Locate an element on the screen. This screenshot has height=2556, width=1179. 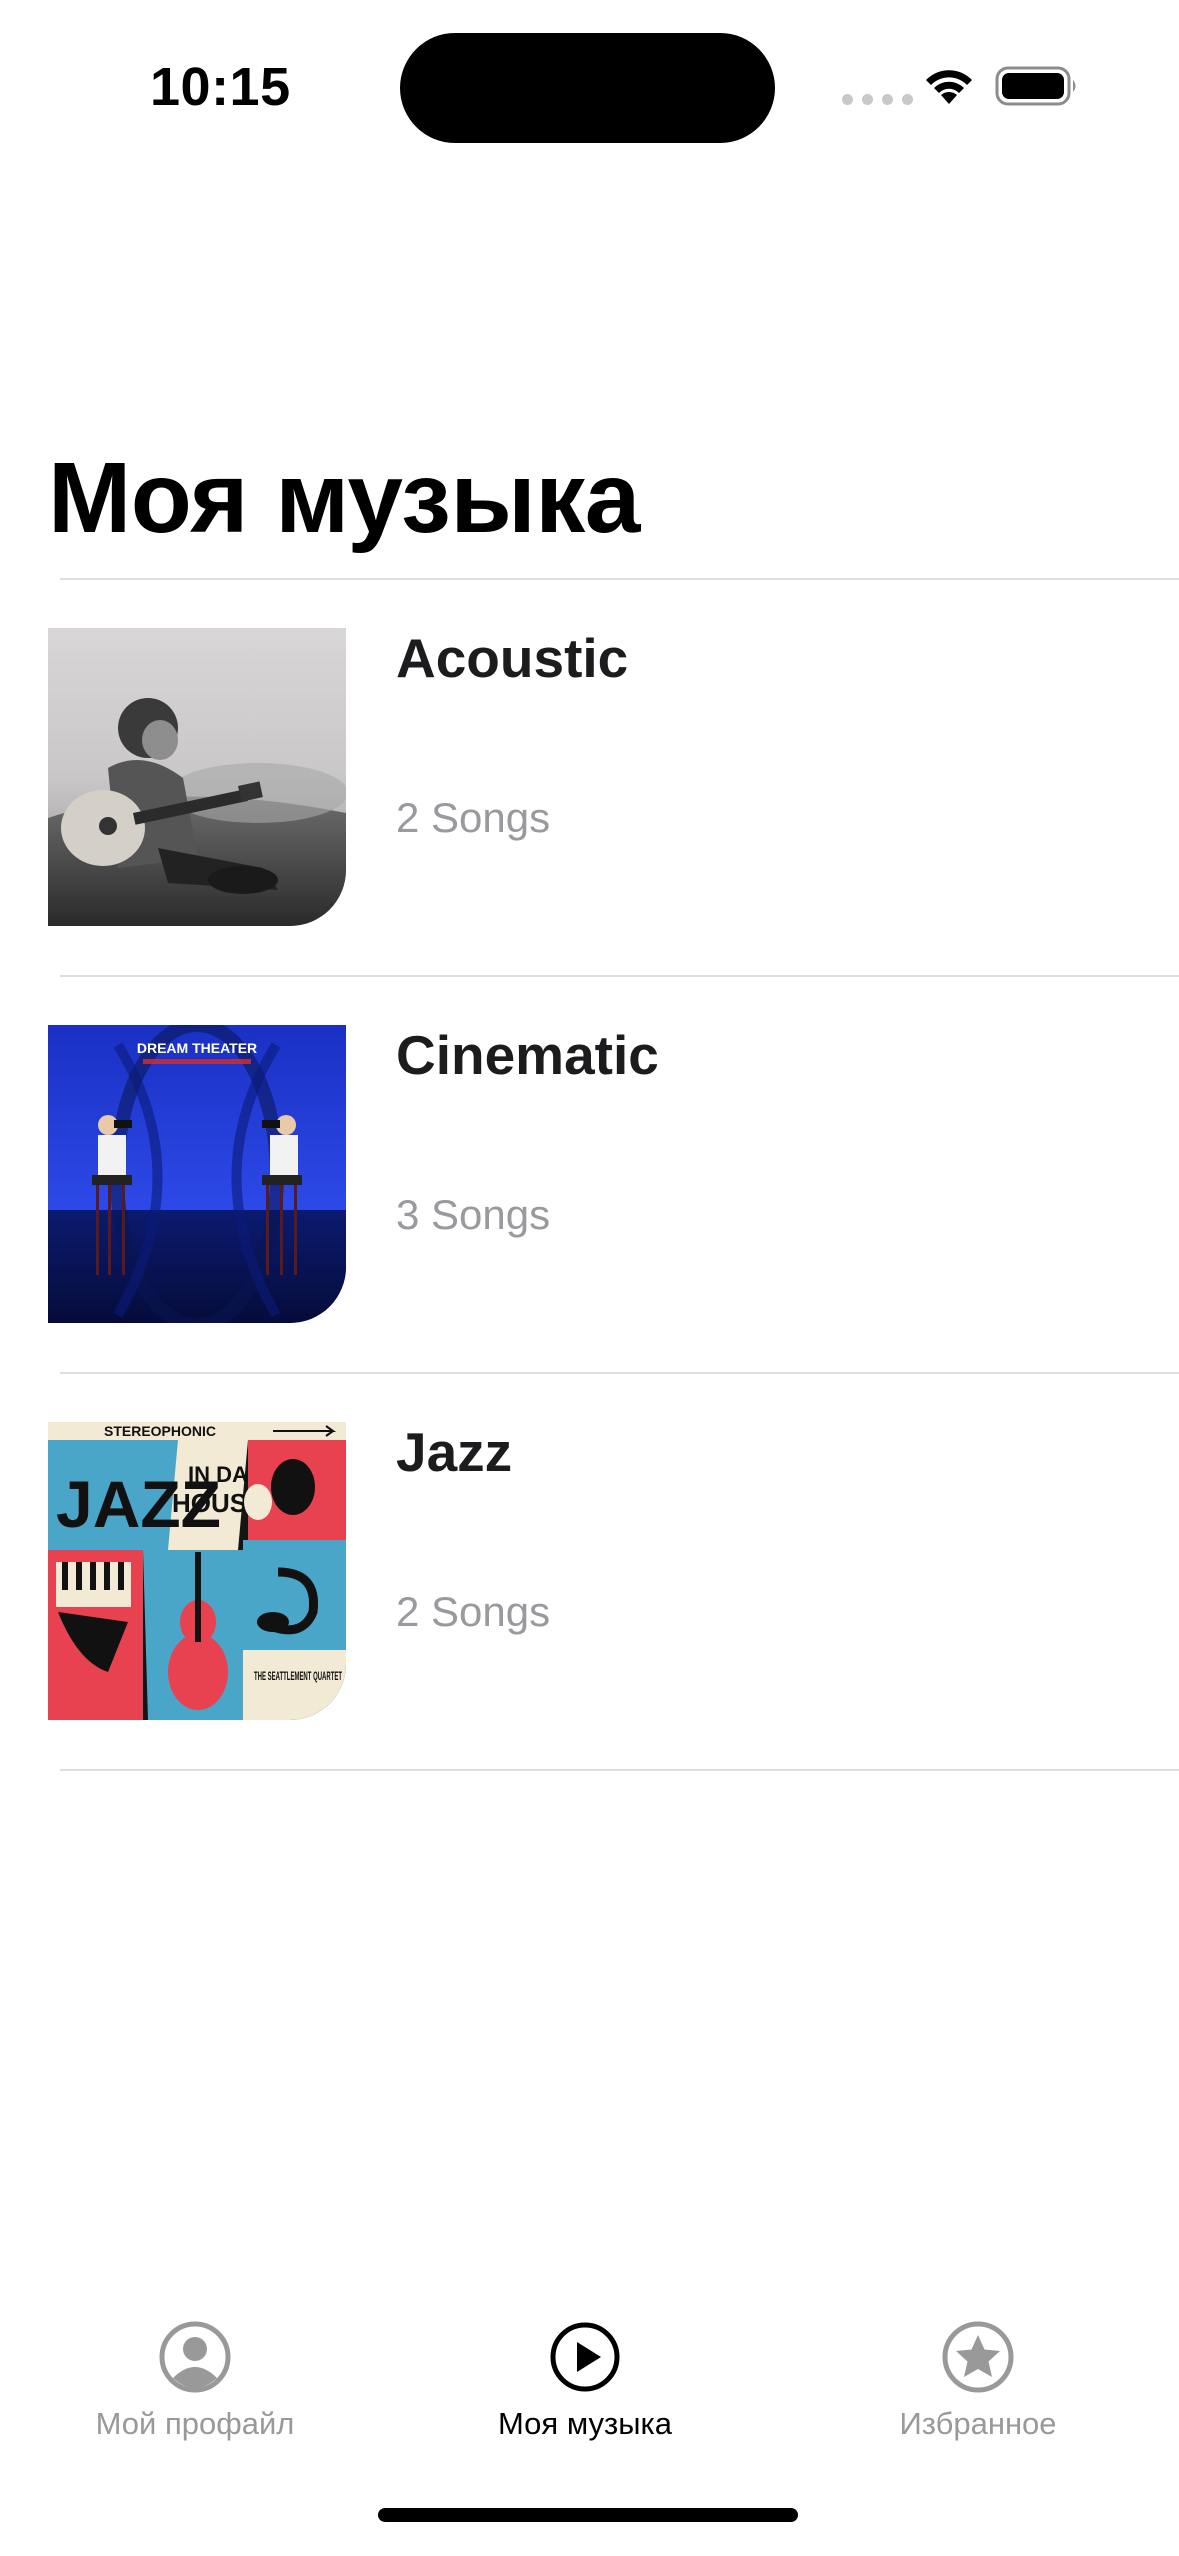
play-circle-icon is located at coordinates (585, 2357).